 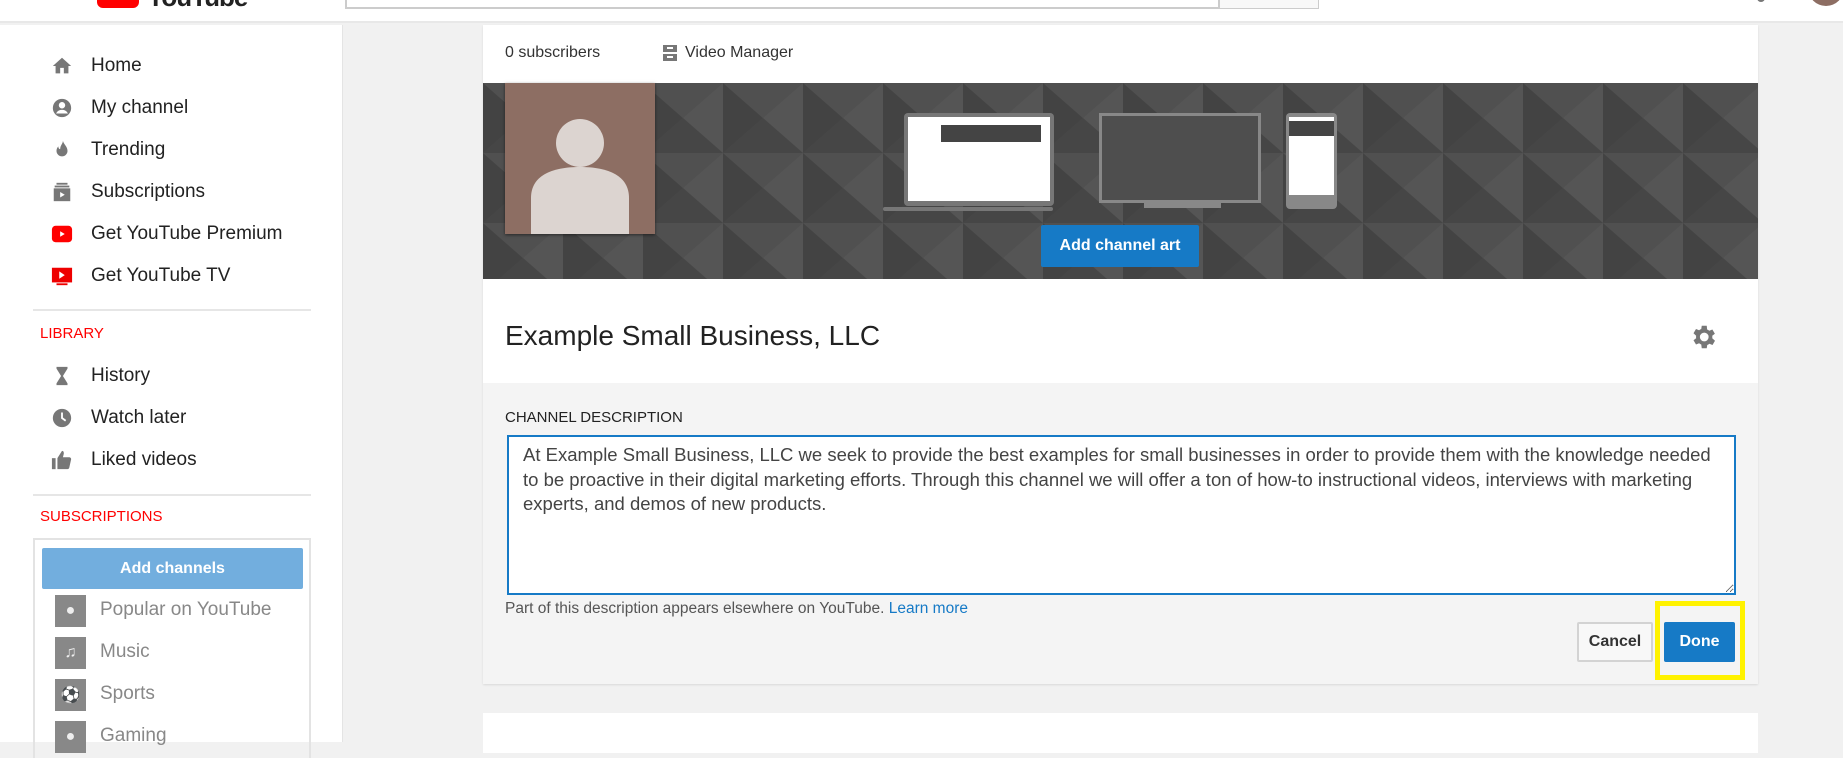 What do you see at coordinates (1180, 160) in the screenshot?
I see `tv-illustration` at bounding box center [1180, 160].